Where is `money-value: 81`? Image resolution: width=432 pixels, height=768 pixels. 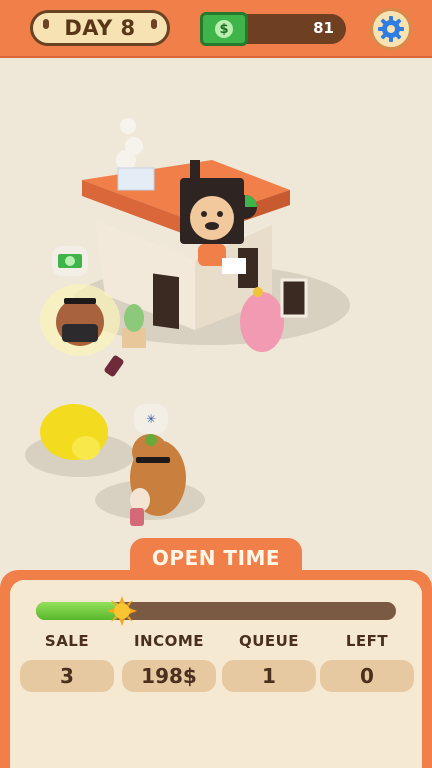 money-value: 81 is located at coordinates (323, 28).